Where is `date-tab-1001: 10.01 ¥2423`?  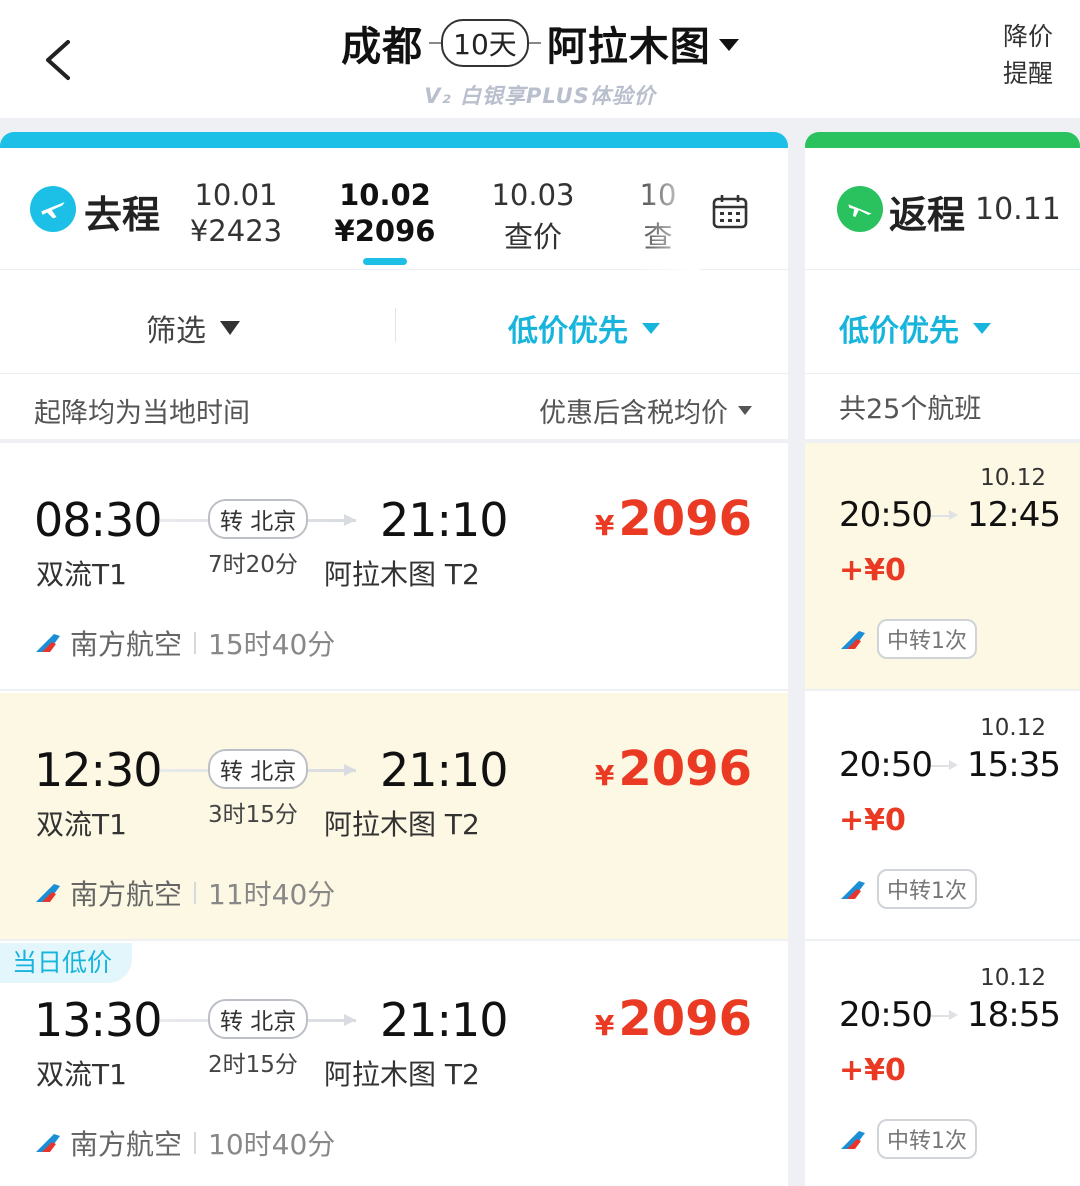
date-tab-1001: 10.01 ¥2423 is located at coordinates (236, 213).